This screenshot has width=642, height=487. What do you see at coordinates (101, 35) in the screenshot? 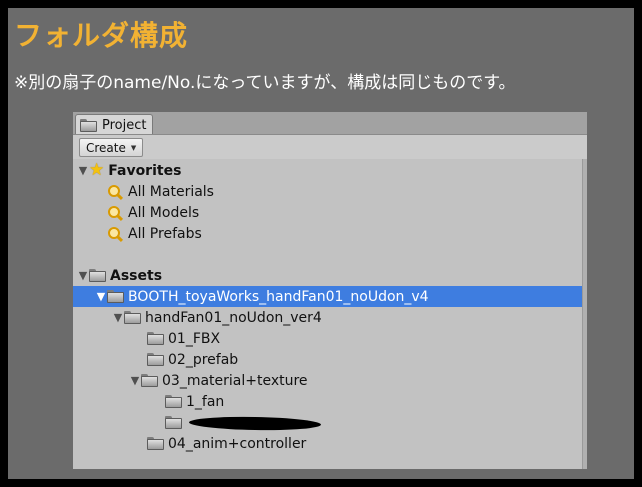
I see `slide-title: フォルダ構成` at bounding box center [101, 35].